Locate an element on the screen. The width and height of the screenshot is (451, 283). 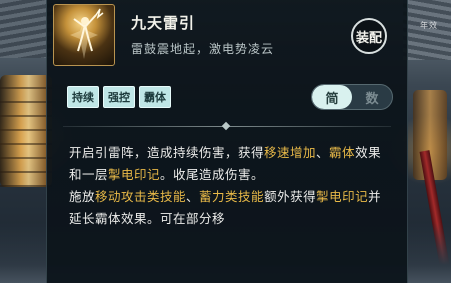
keyword-highlight: 移动攻击类技能 is located at coordinates (141, 196).